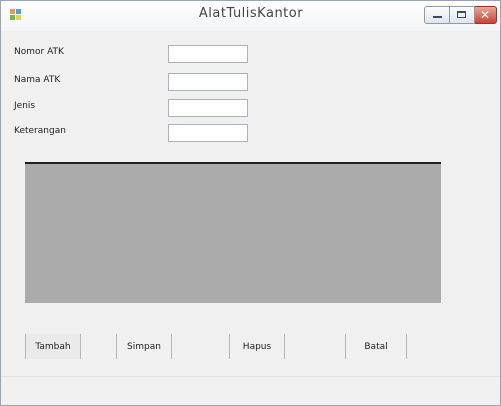 This screenshot has height=406, width=501. I want to click on maximize-button, so click(462, 15).